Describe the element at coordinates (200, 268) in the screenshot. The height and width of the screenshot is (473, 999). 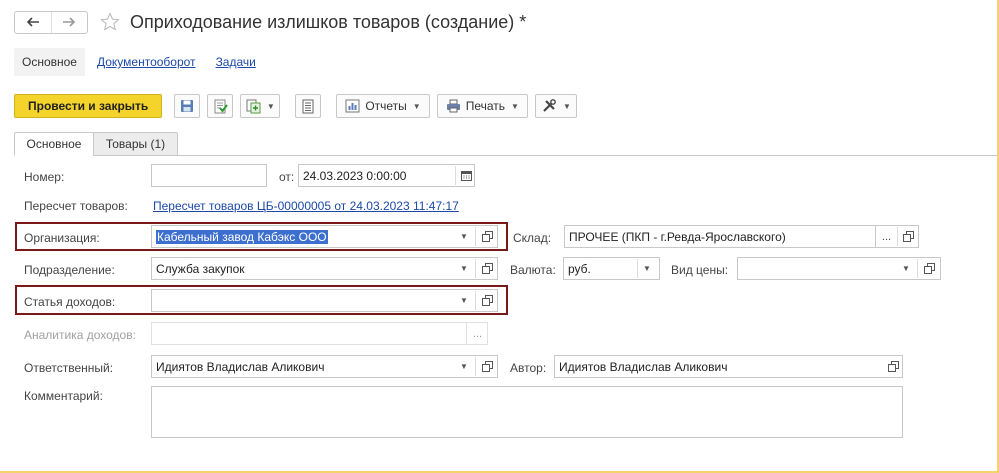
I see `division-value: Служба закупок` at that location.